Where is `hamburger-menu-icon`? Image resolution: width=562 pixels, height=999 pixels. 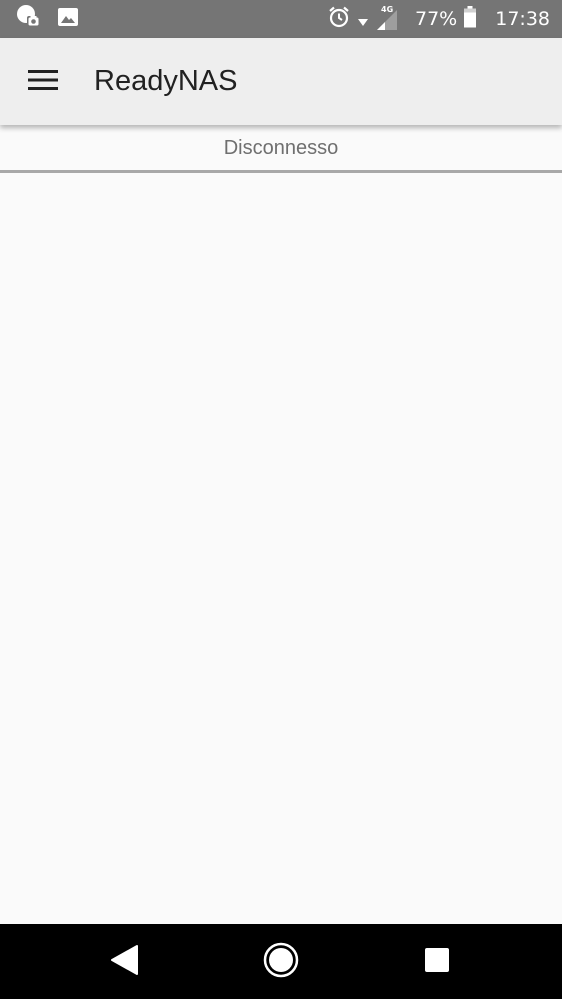 hamburger-menu-icon is located at coordinates (43, 82).